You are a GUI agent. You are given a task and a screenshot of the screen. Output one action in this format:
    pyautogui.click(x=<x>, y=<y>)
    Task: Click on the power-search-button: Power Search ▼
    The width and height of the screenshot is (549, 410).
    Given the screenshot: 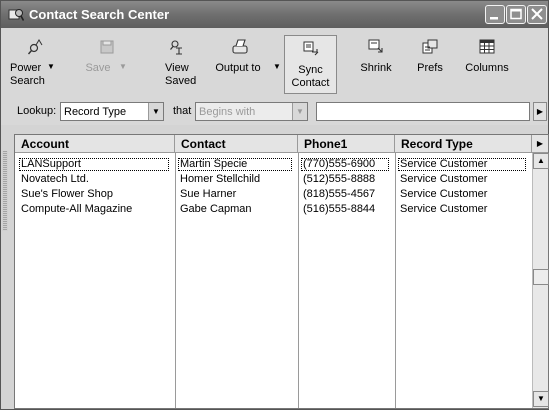 What is the action you would take?
    pyautogui.click(x=34, y=63)
    